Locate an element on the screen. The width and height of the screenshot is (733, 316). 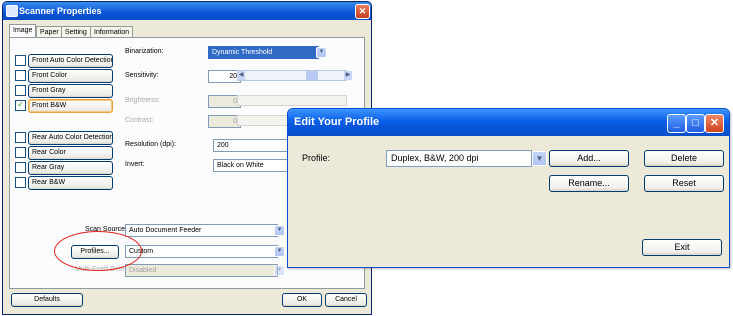
sensitivity-label: Sensitivity: is located at coordinates (142, 75).